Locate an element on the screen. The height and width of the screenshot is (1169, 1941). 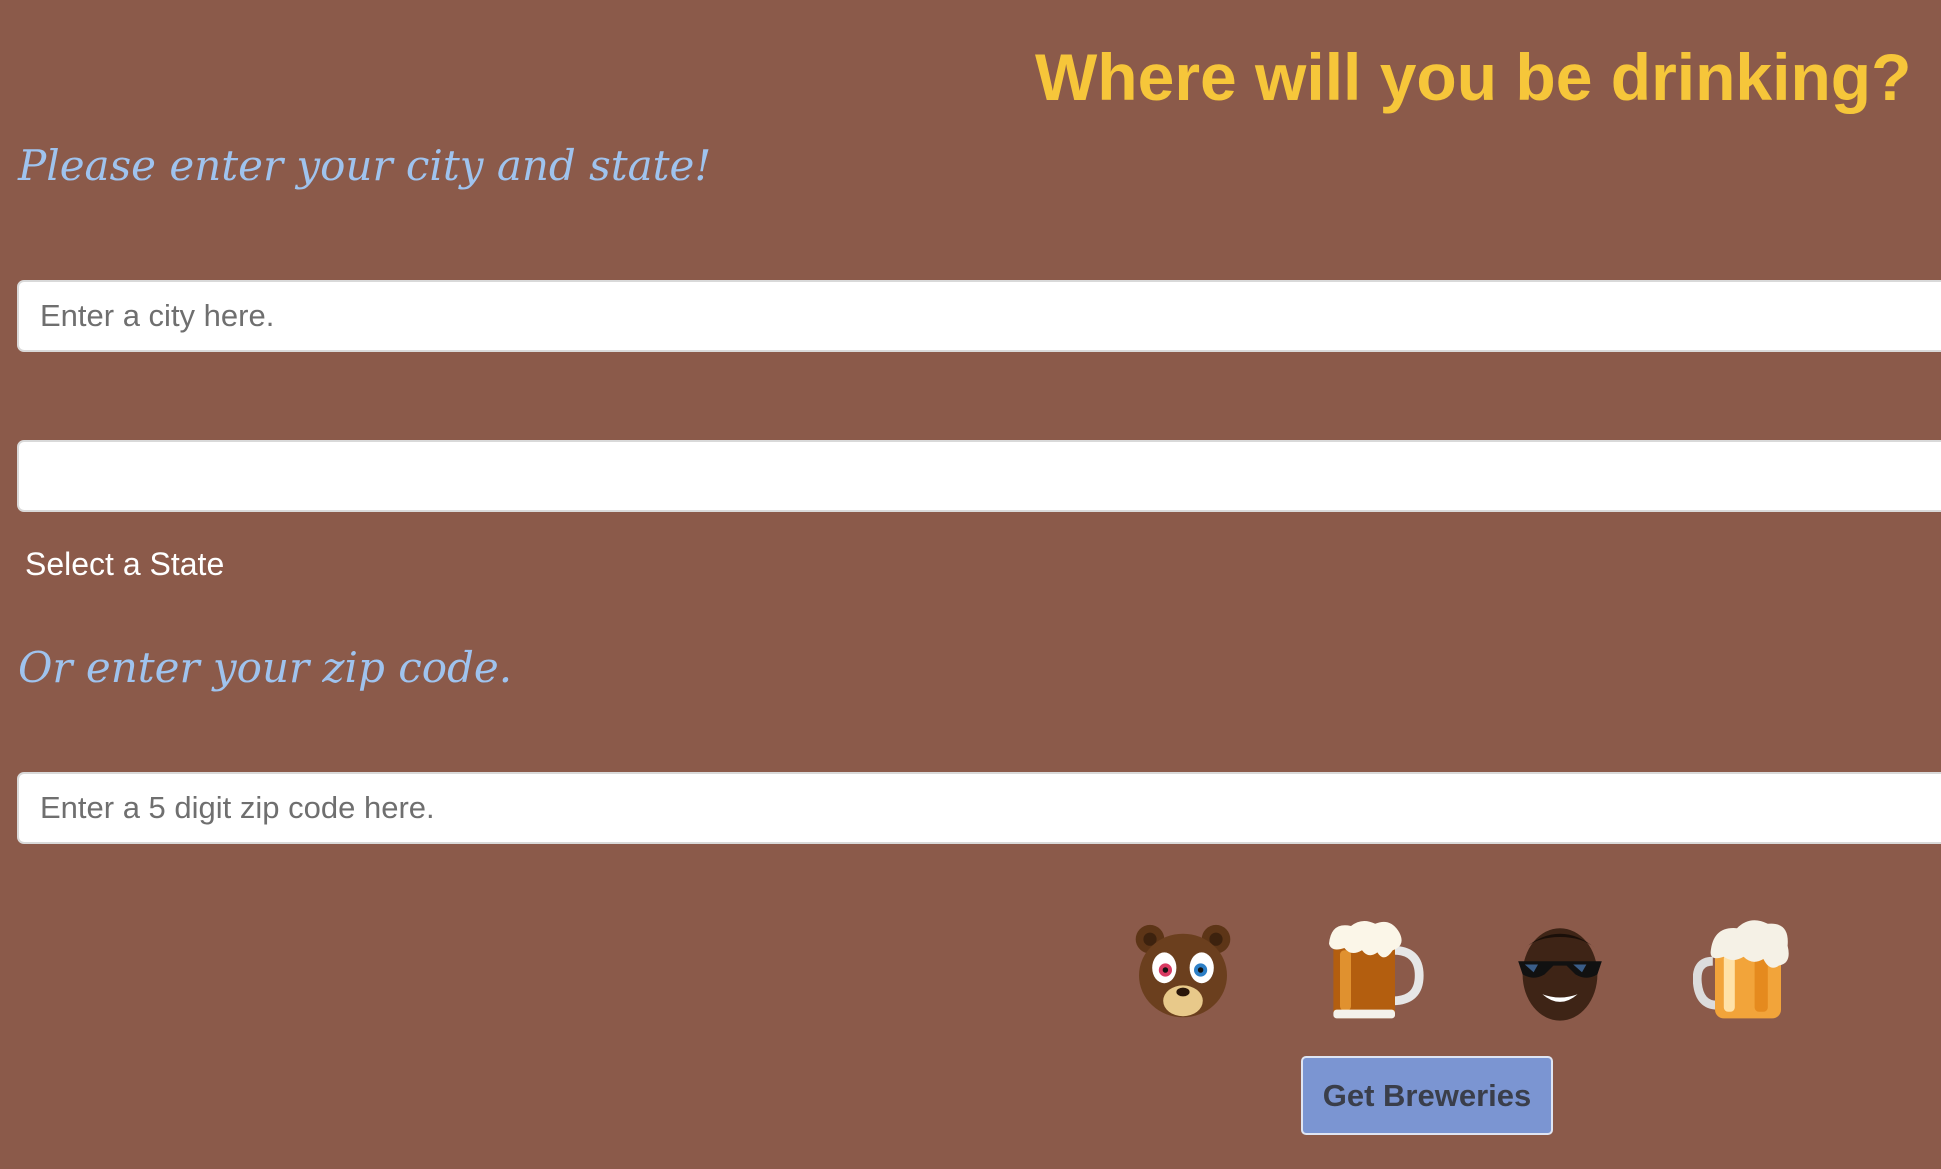
sunglasses-face-icon is located at coordinates (1560, 974).